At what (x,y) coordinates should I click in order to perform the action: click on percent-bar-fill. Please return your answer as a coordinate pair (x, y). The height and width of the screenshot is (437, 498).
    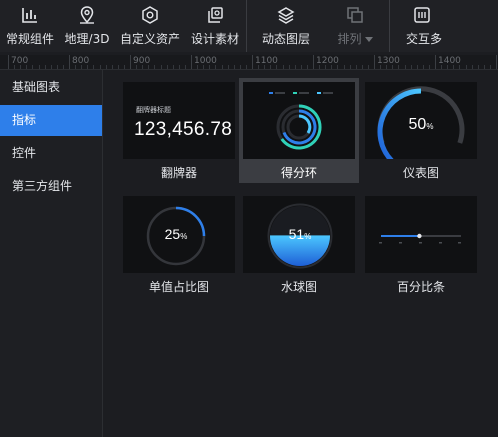
    Looking at the image, I should click on (400, 236).